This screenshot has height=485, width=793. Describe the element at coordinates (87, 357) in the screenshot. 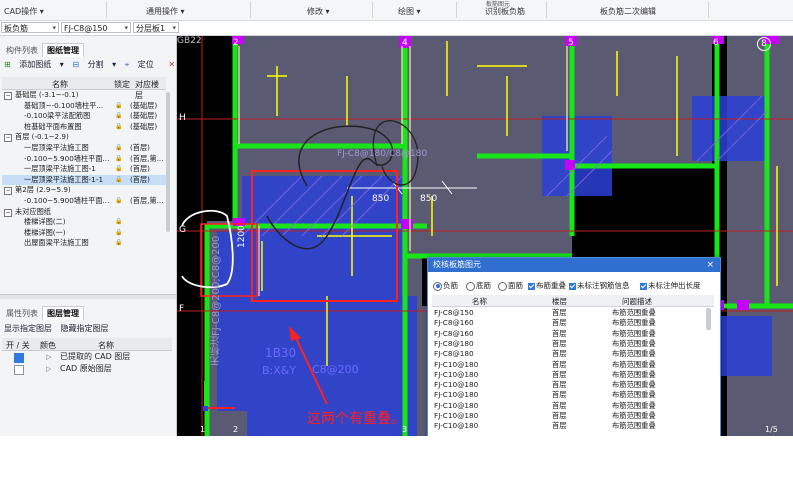

I see `layer-row: ▷ 已提取的 CAD 图层` at that location.